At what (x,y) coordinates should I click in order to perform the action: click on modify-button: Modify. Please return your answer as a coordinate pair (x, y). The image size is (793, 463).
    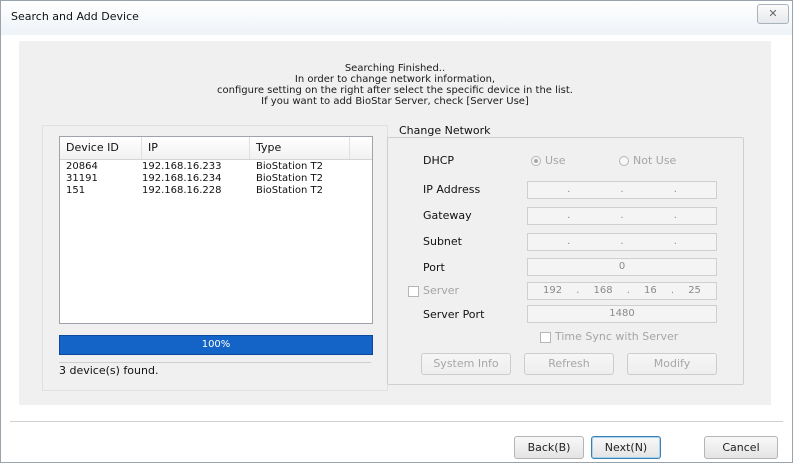
    Looking at the image, I should click on (672, 364).